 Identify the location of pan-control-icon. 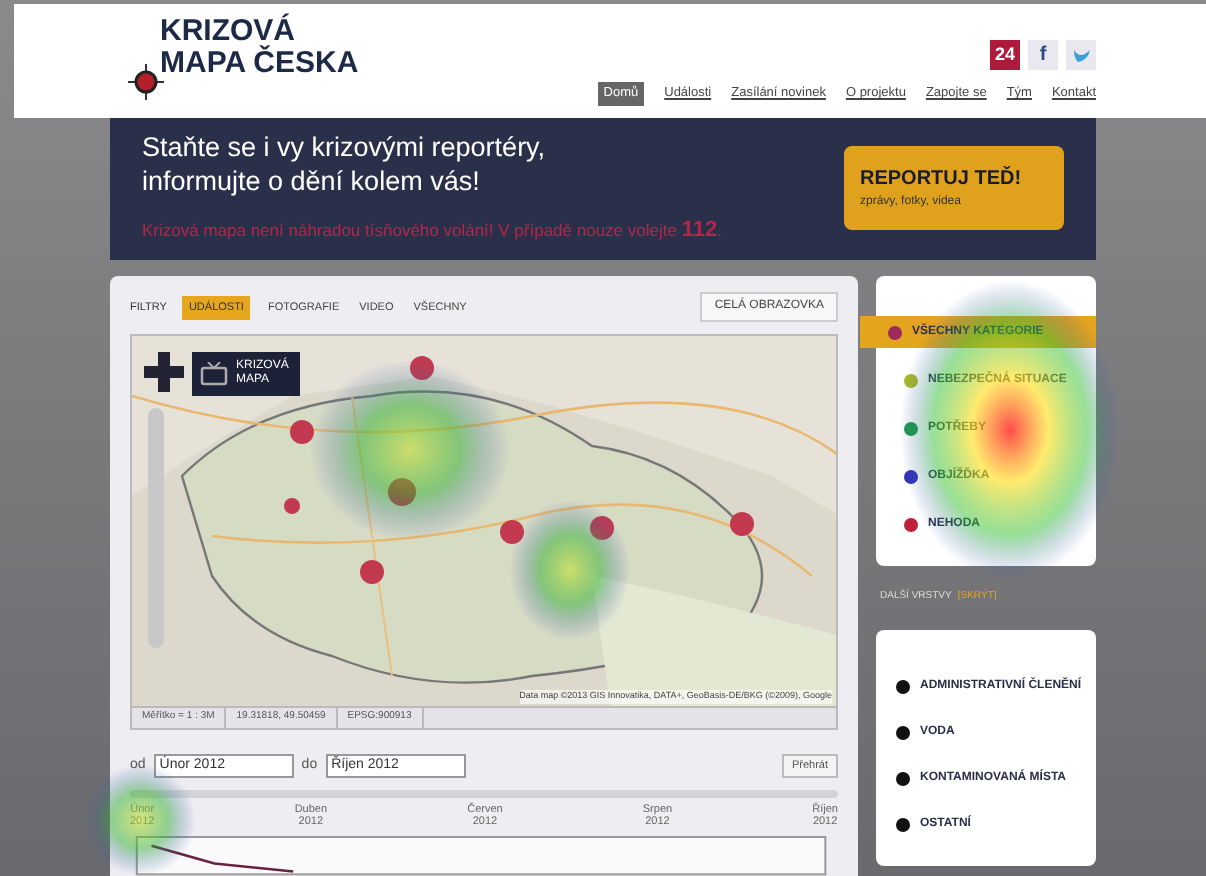
(164, 371).